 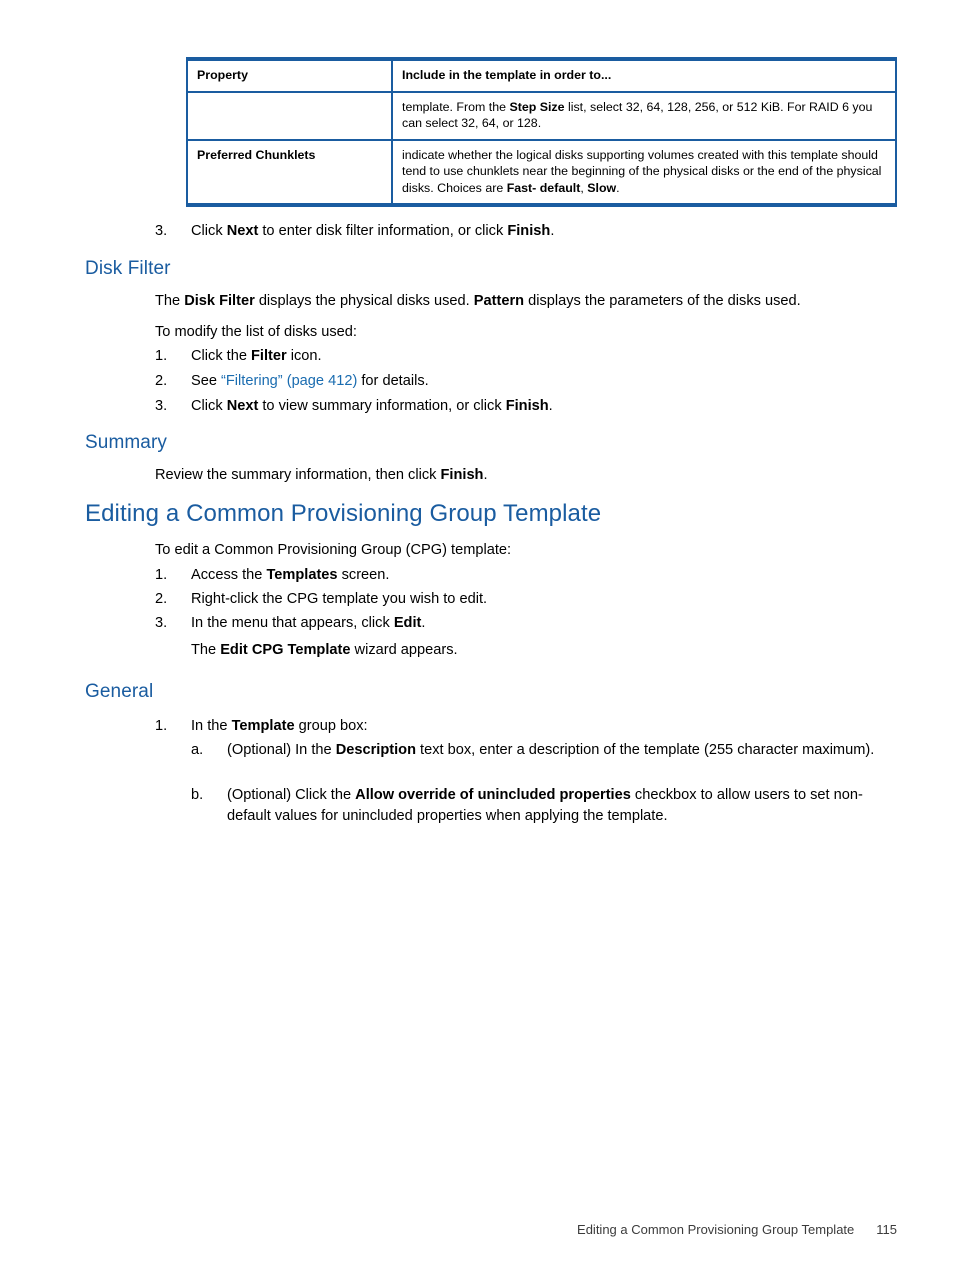 I want to click on list-item-text: See “Filtering” (page 412) for details., so click(x=310, y=381).